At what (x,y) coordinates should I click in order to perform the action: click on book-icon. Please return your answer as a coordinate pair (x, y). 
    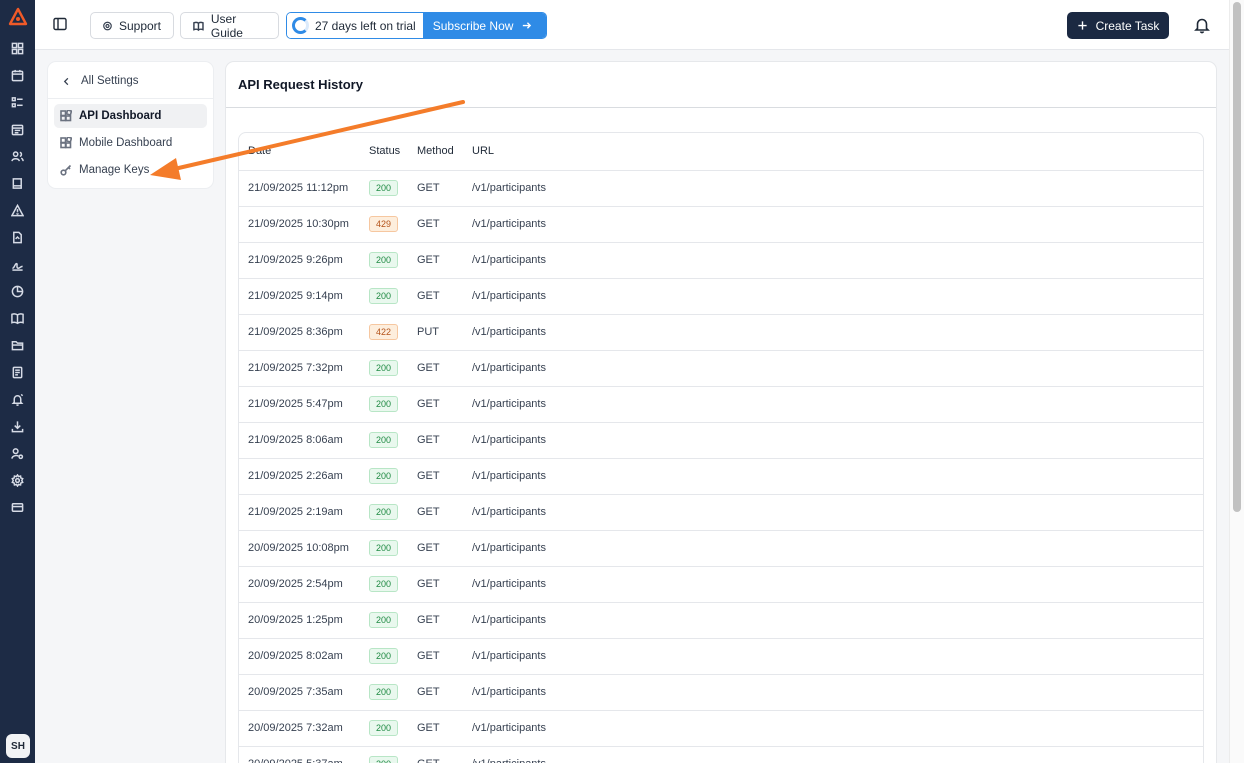
    Looking at the image, I should click on (17, 183).